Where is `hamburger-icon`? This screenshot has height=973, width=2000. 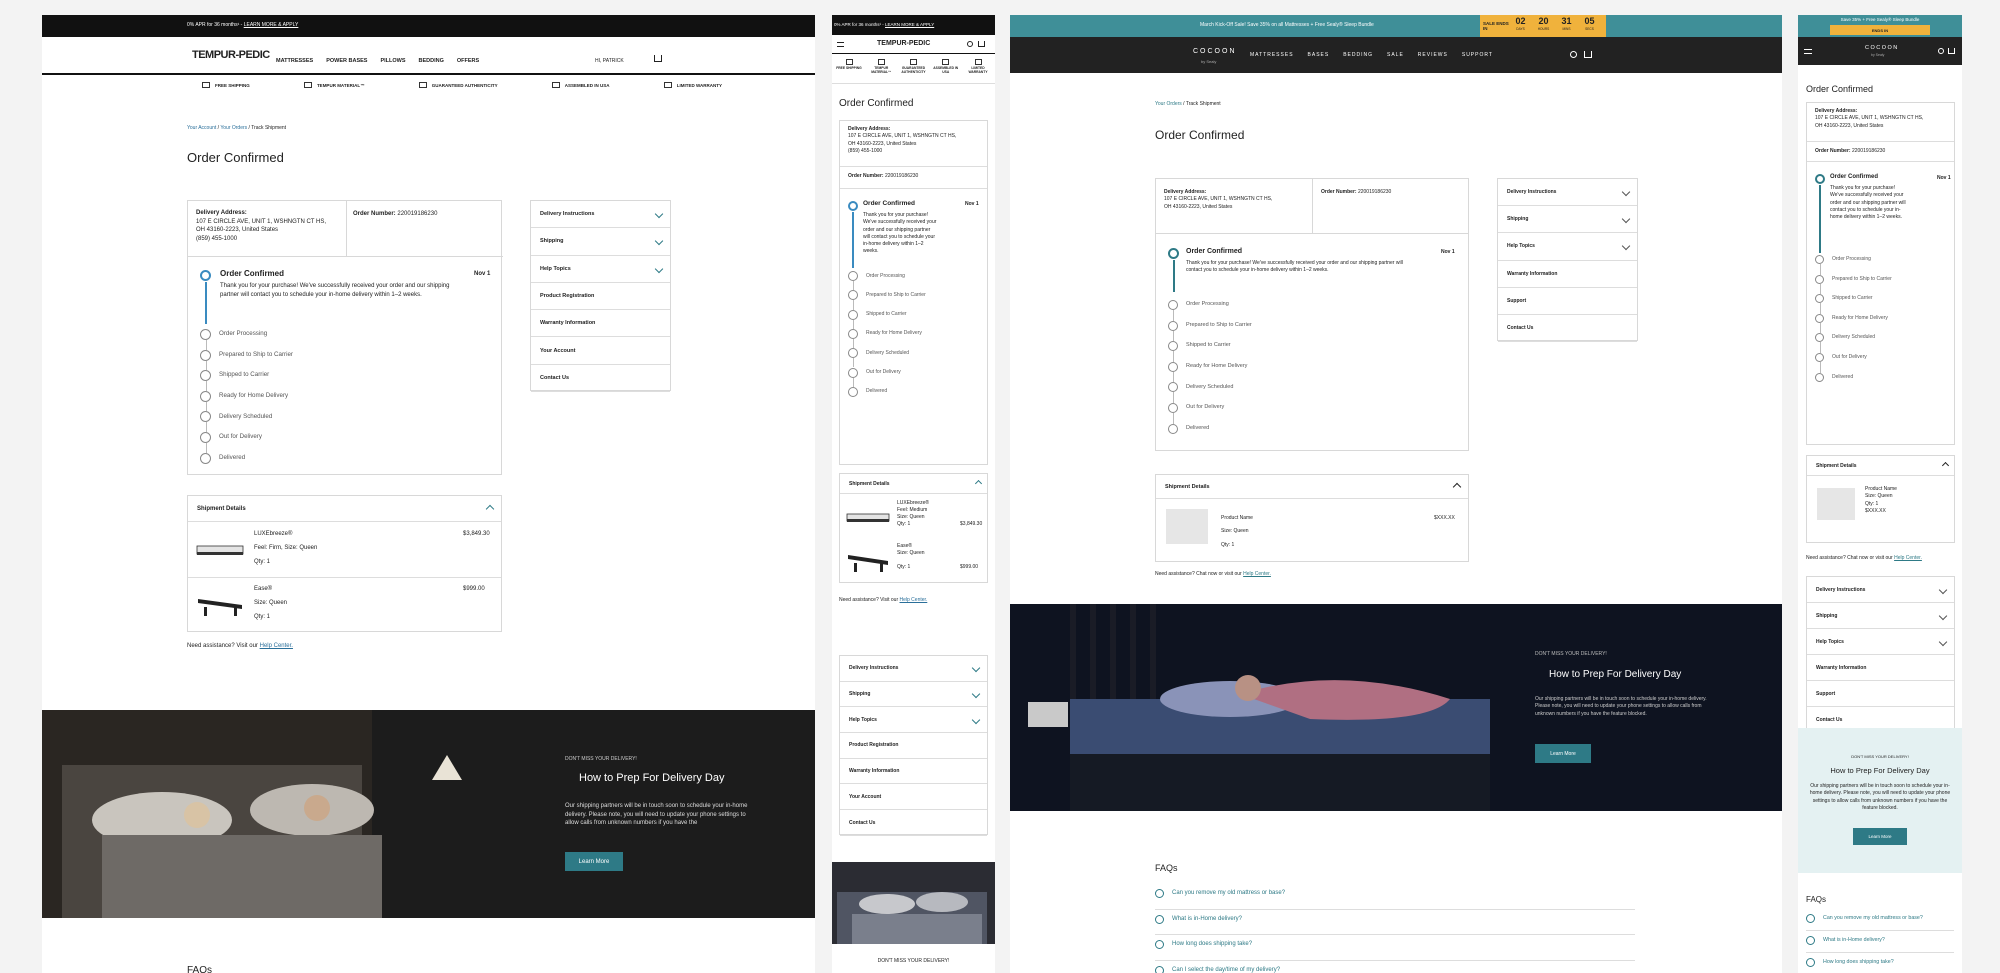
hamburger-icon is located at coordinates (840, 44).